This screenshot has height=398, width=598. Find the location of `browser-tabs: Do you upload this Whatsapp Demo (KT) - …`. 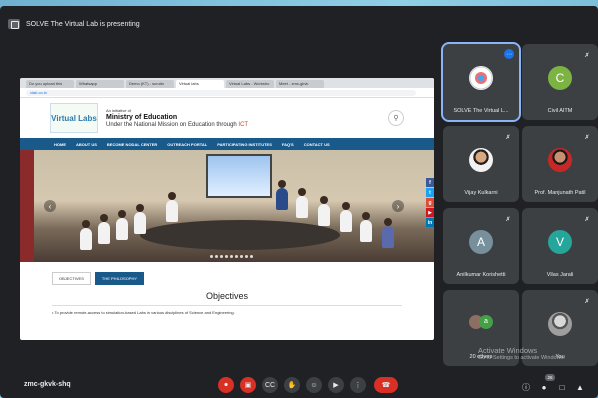

browser-tabs: Do you upload this Whatsapp Demo (KT) - … is located at coordinates (227, 83).